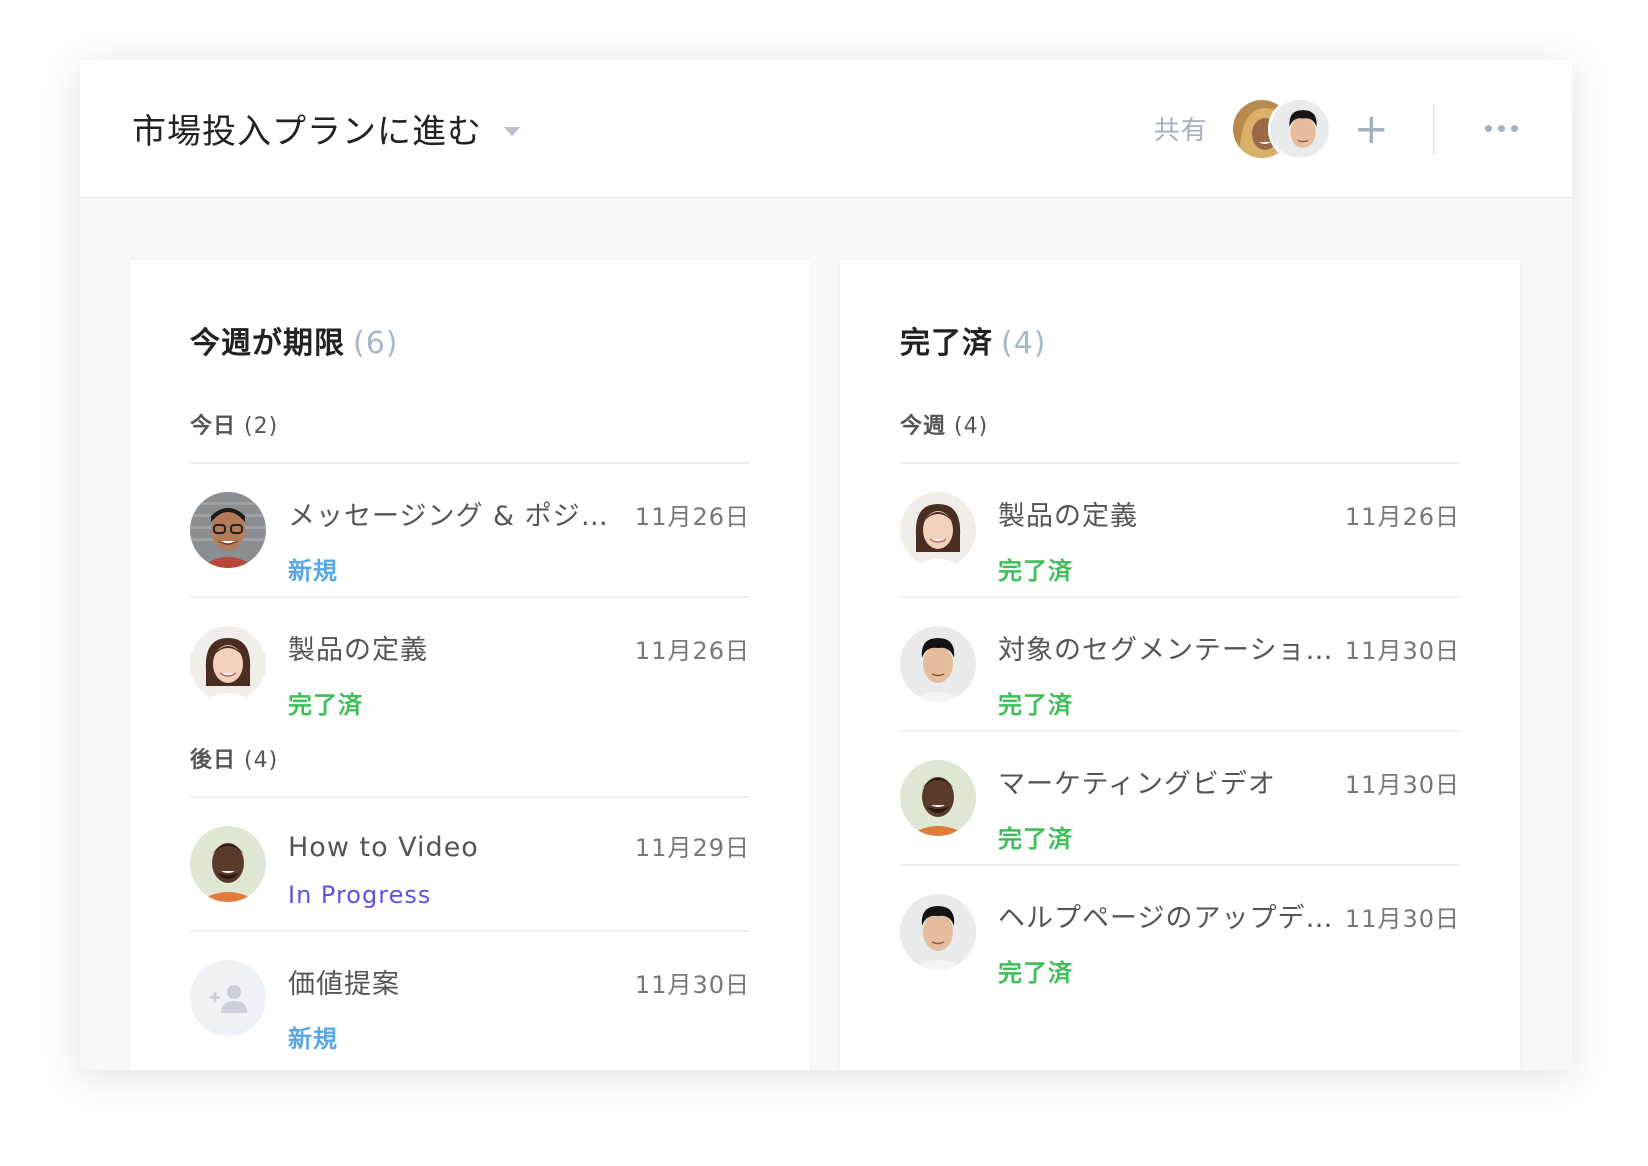 This screenshot has height=1166, width=1648. Describe the element at coordinates (1434, 128) in the screenshot. I see `header-divider` at that location.